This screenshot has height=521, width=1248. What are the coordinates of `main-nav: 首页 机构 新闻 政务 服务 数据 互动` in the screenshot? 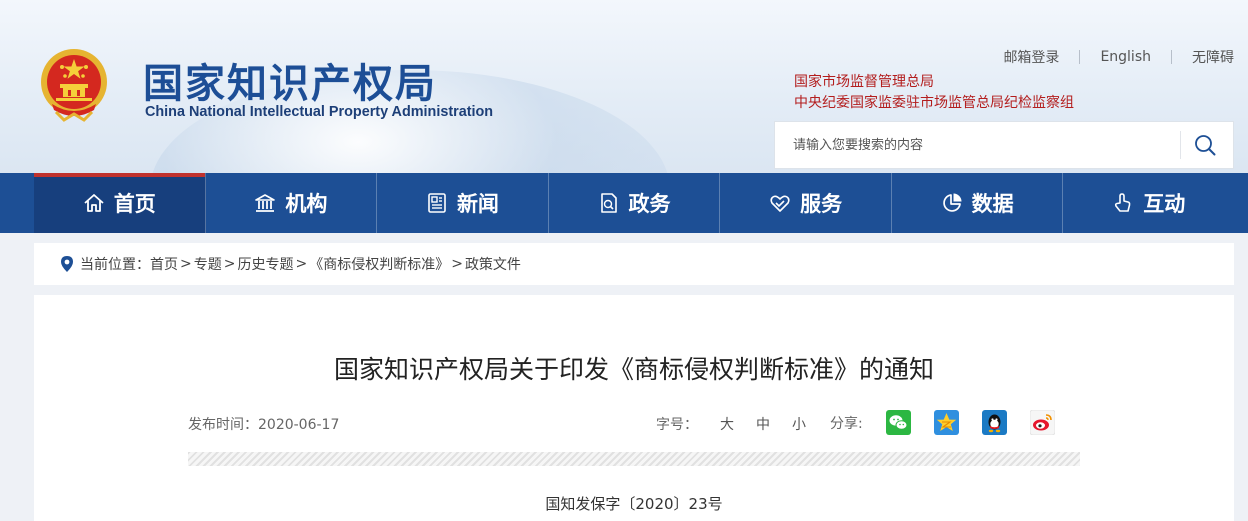 It's located at (624, 203).